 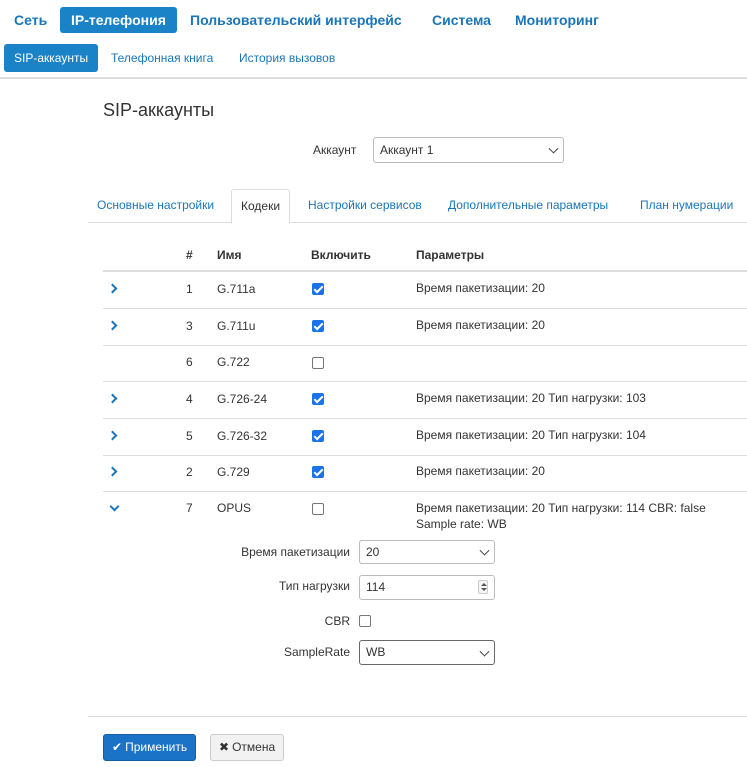 What do you see at coordinates (531, 435) in the screenshot?
I see `codec-params: Время пакетизации: 20 Тип нагрузки: 104` at bounding box center [531, 435].